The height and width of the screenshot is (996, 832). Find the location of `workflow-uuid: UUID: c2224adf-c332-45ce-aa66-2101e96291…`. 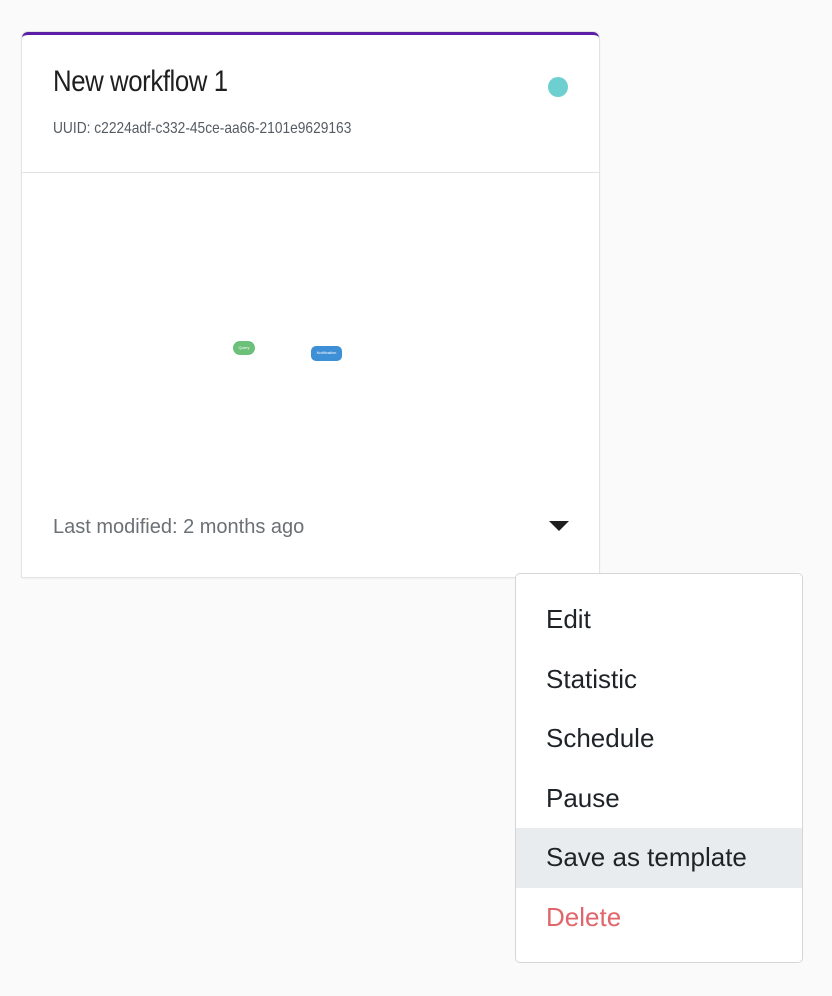

workflow-uuid: UUID: c2224adf-c332-45ce-aa66-2101e96291… is located at coordinates (202, 128).